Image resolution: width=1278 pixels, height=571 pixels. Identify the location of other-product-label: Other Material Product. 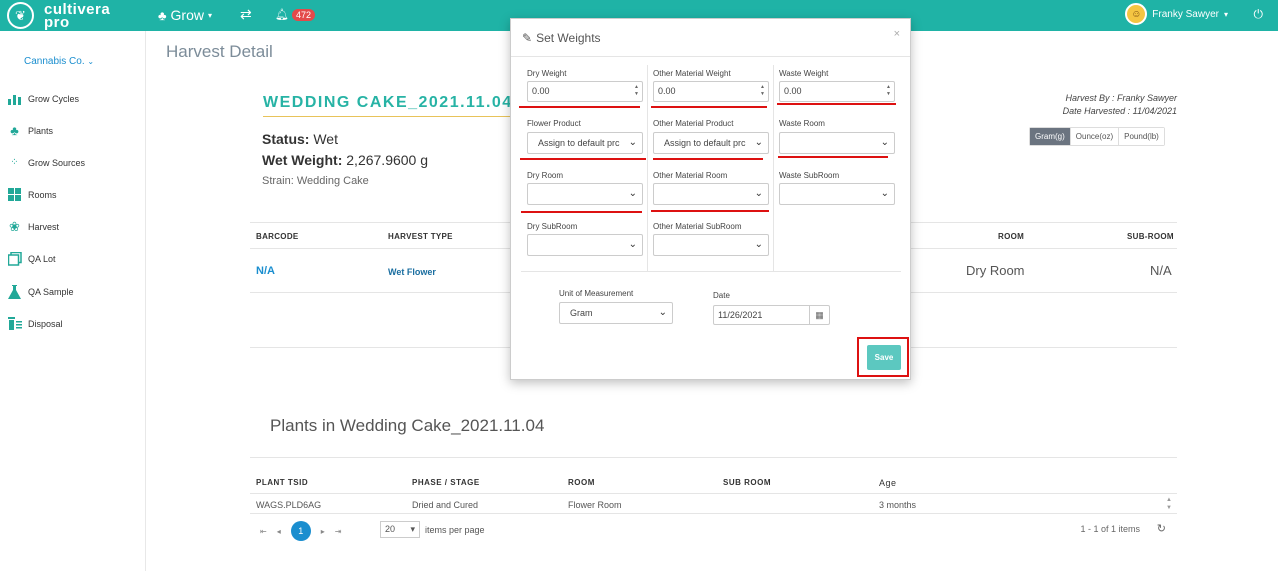
(693, 123).